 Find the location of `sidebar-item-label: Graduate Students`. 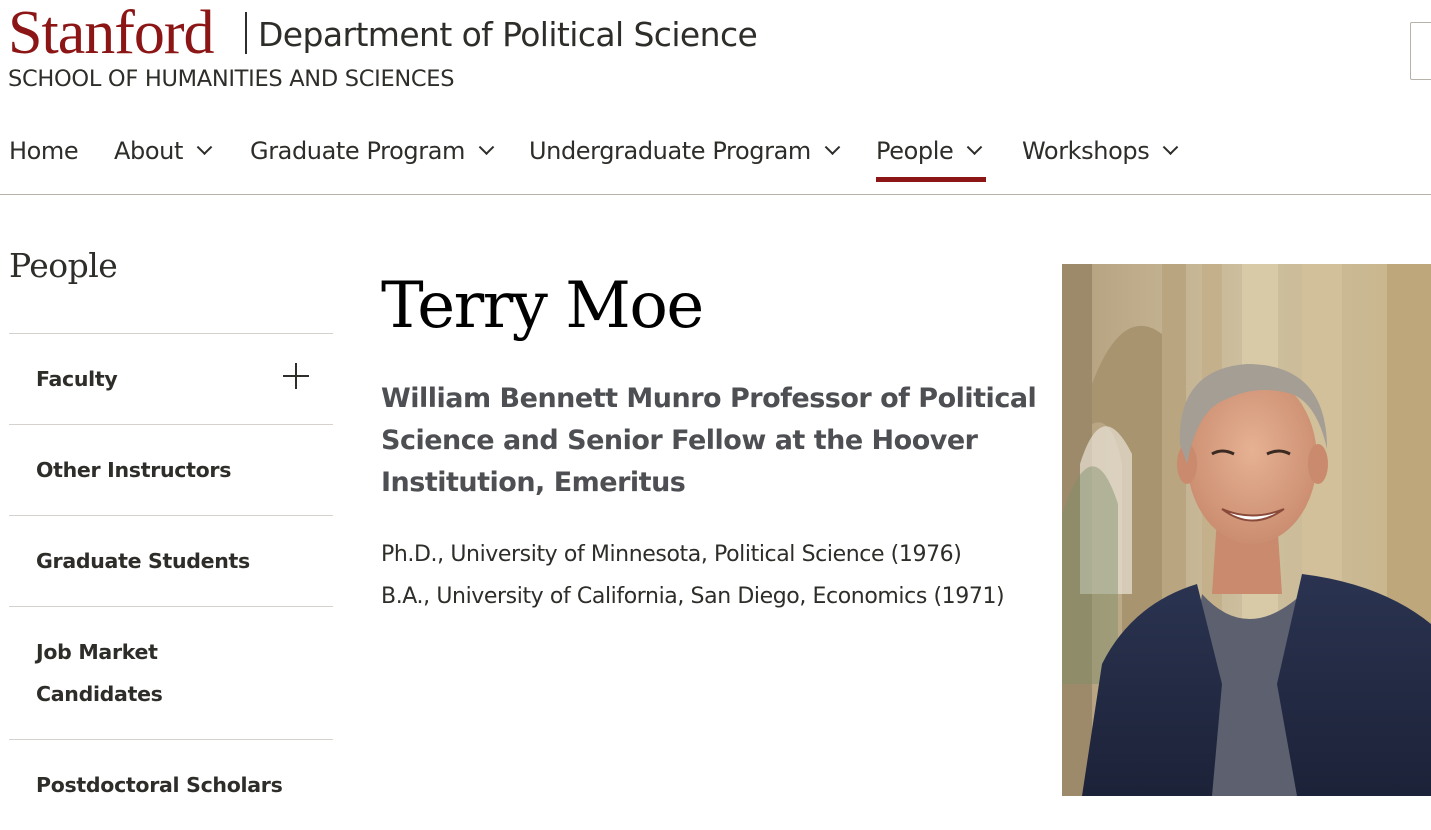

sidebar-item-label: Graduate Students is located at coordinates (143, 561).